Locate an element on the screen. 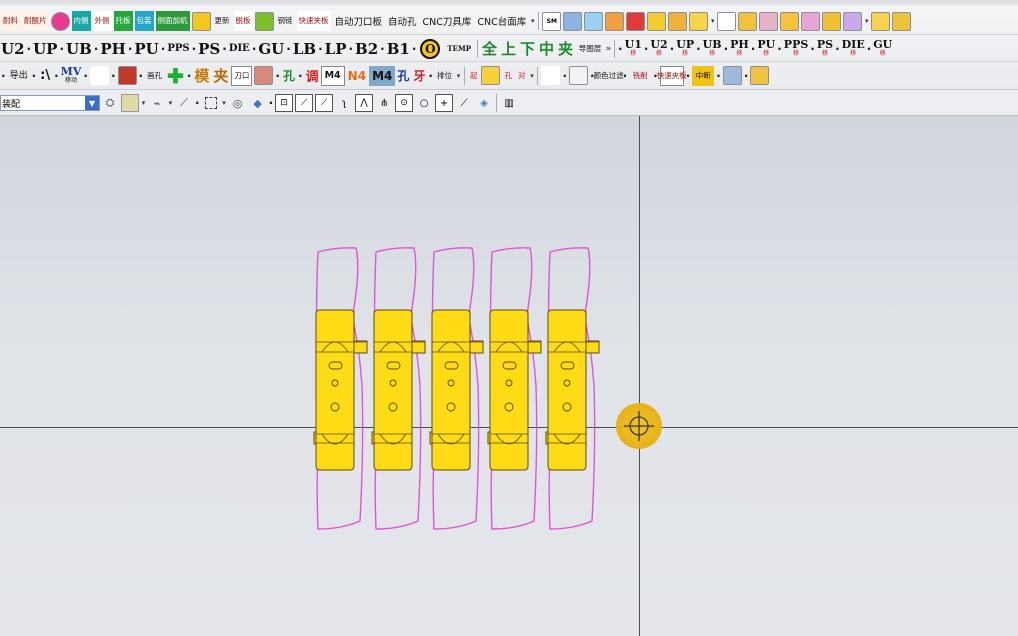 The image size is (1018, 636). tool-label-5: 包装 is located at coordinates (144, 21).